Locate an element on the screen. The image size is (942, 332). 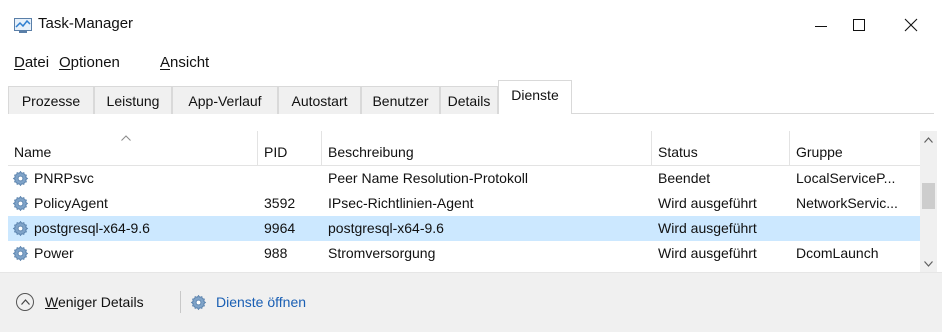
open-services-link: Dienste öffnen is located at coordinates (248, 302).